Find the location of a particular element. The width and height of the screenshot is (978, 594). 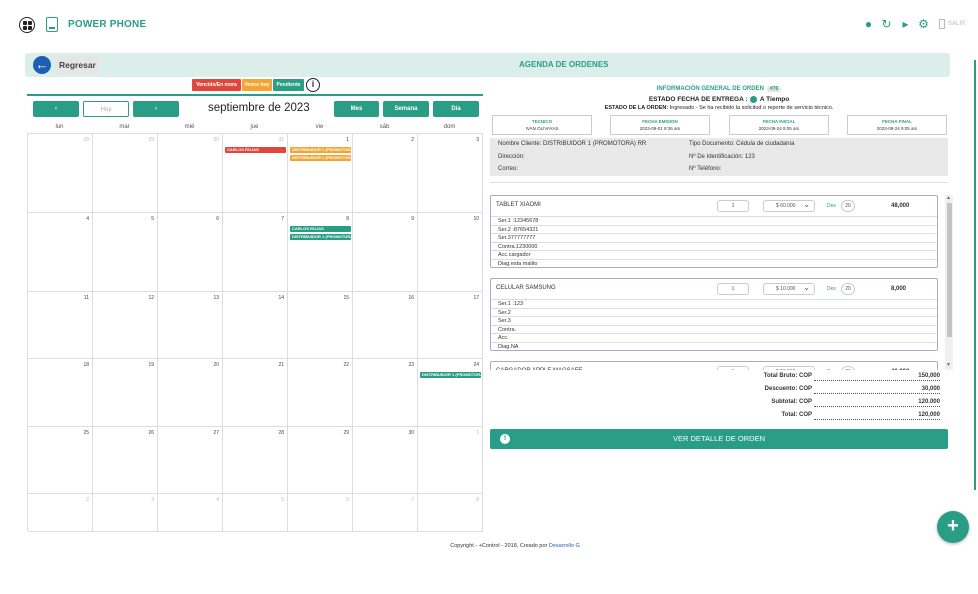

end-date-box: FECHA FINAL 2023-09-24 9:05 am is located at coordinates (897, 125).